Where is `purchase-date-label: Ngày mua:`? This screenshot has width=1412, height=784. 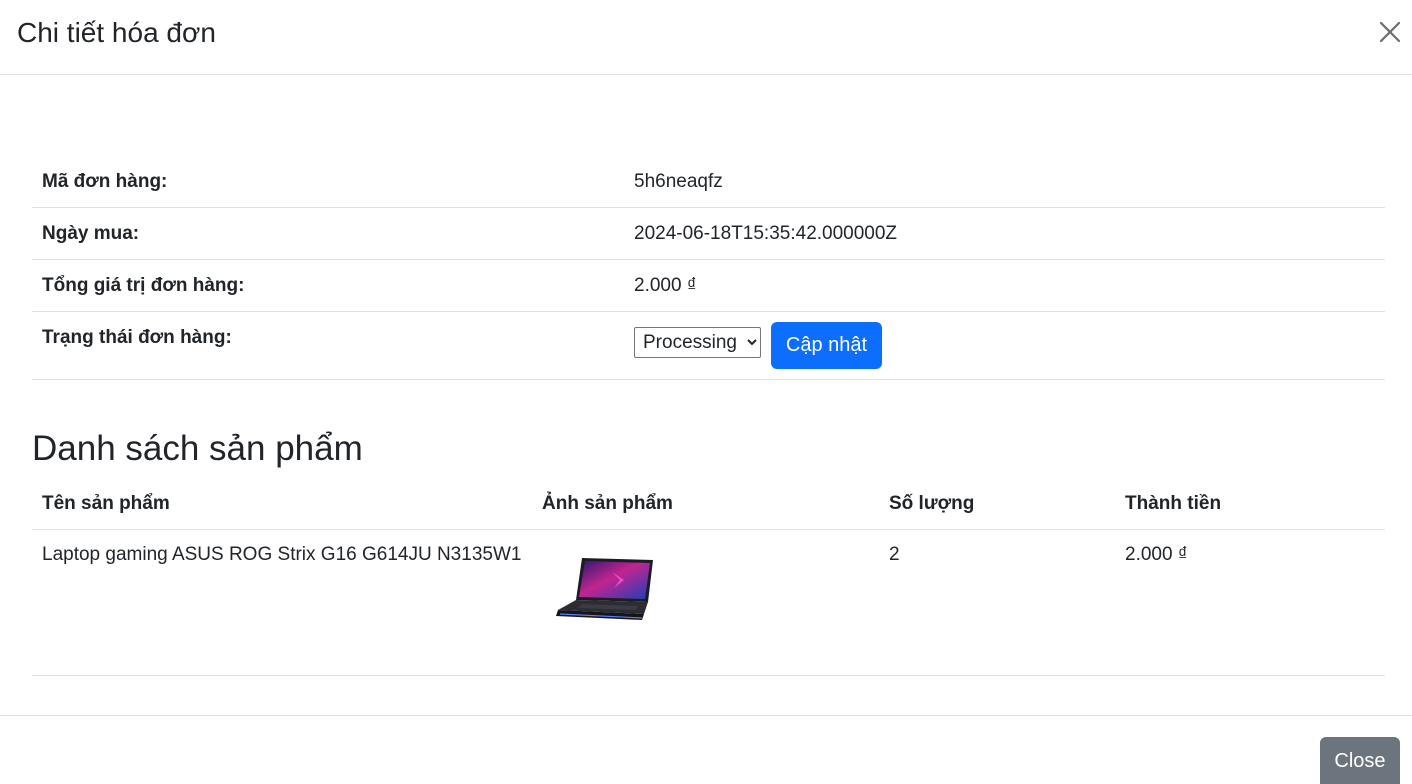 purchase-date-label: Ngày mua: is located at coordinates (328, 233).